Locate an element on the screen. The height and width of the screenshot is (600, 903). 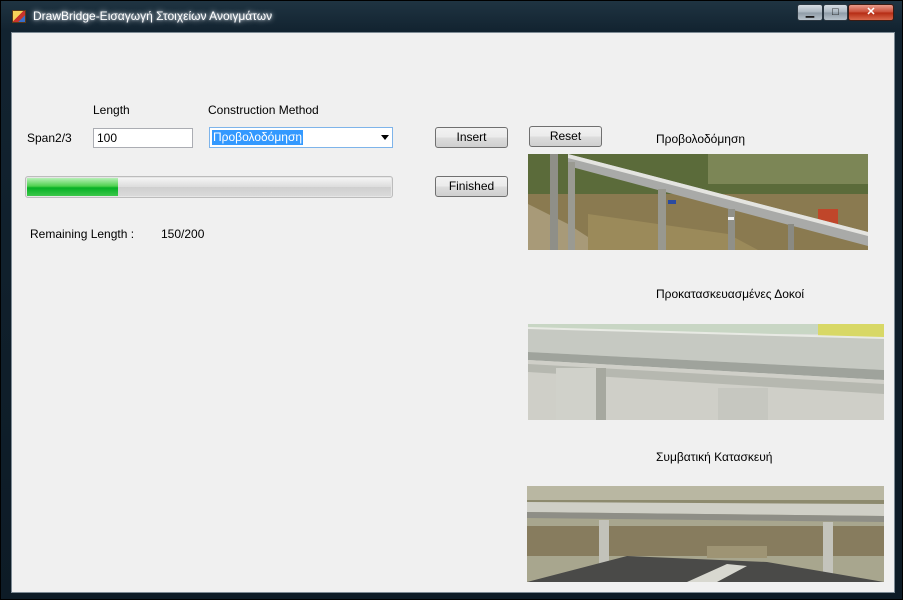
reset-button: Reset is located at coordinates (565, 136).